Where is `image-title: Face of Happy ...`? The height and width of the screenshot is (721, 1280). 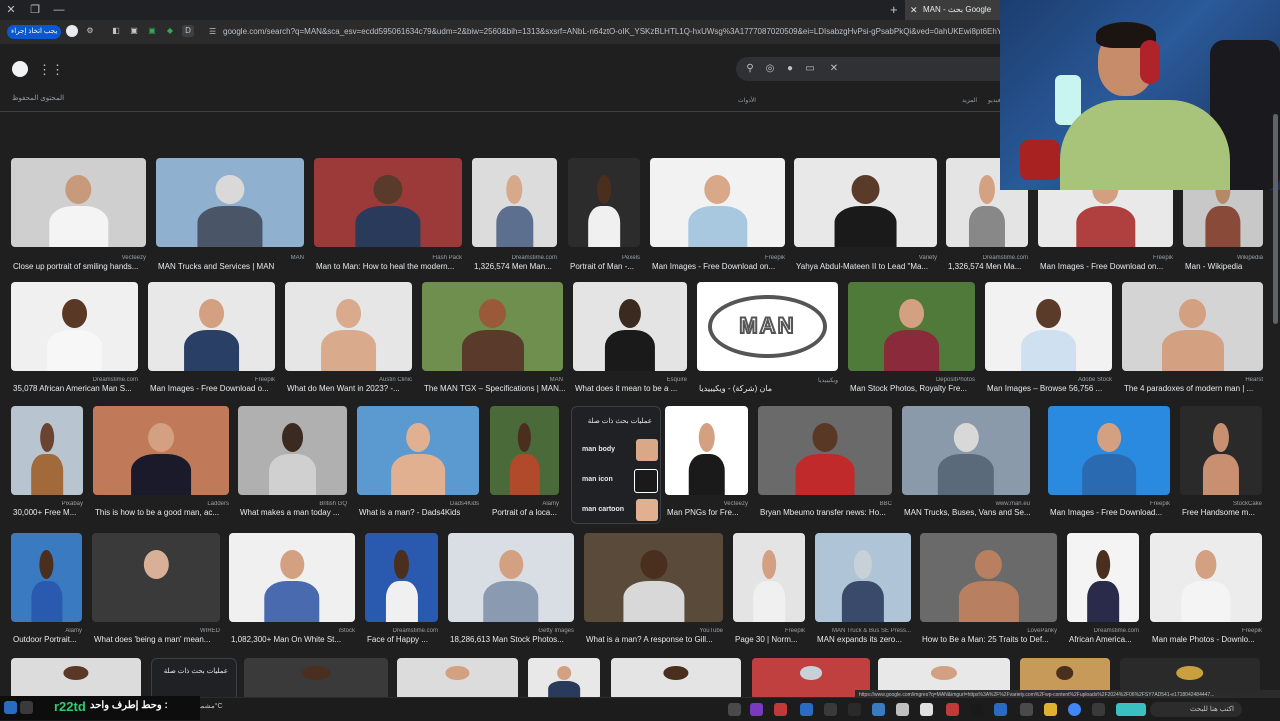 image-title: Face of Happy ... is located at coordinates (403, 639).